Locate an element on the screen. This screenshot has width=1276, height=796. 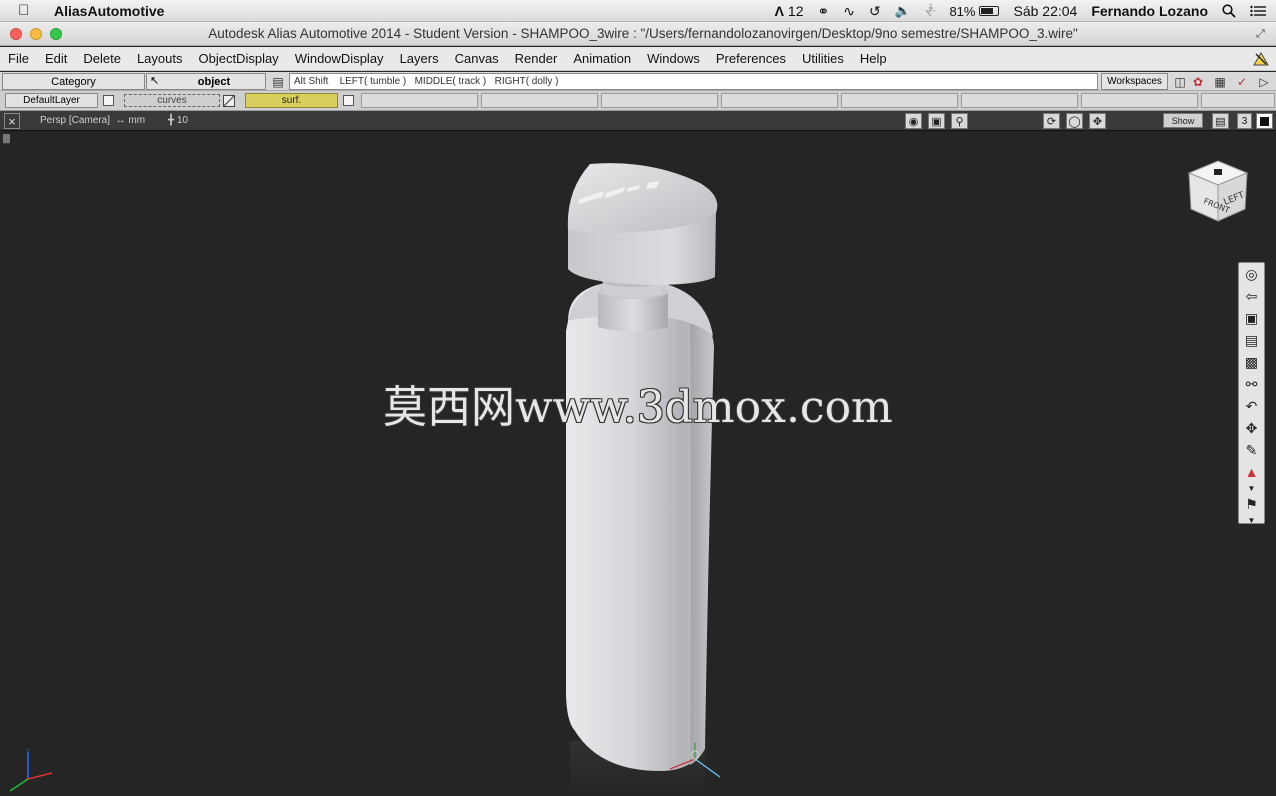
menu-utilities: Utilities is located at coordinates (823, 58).